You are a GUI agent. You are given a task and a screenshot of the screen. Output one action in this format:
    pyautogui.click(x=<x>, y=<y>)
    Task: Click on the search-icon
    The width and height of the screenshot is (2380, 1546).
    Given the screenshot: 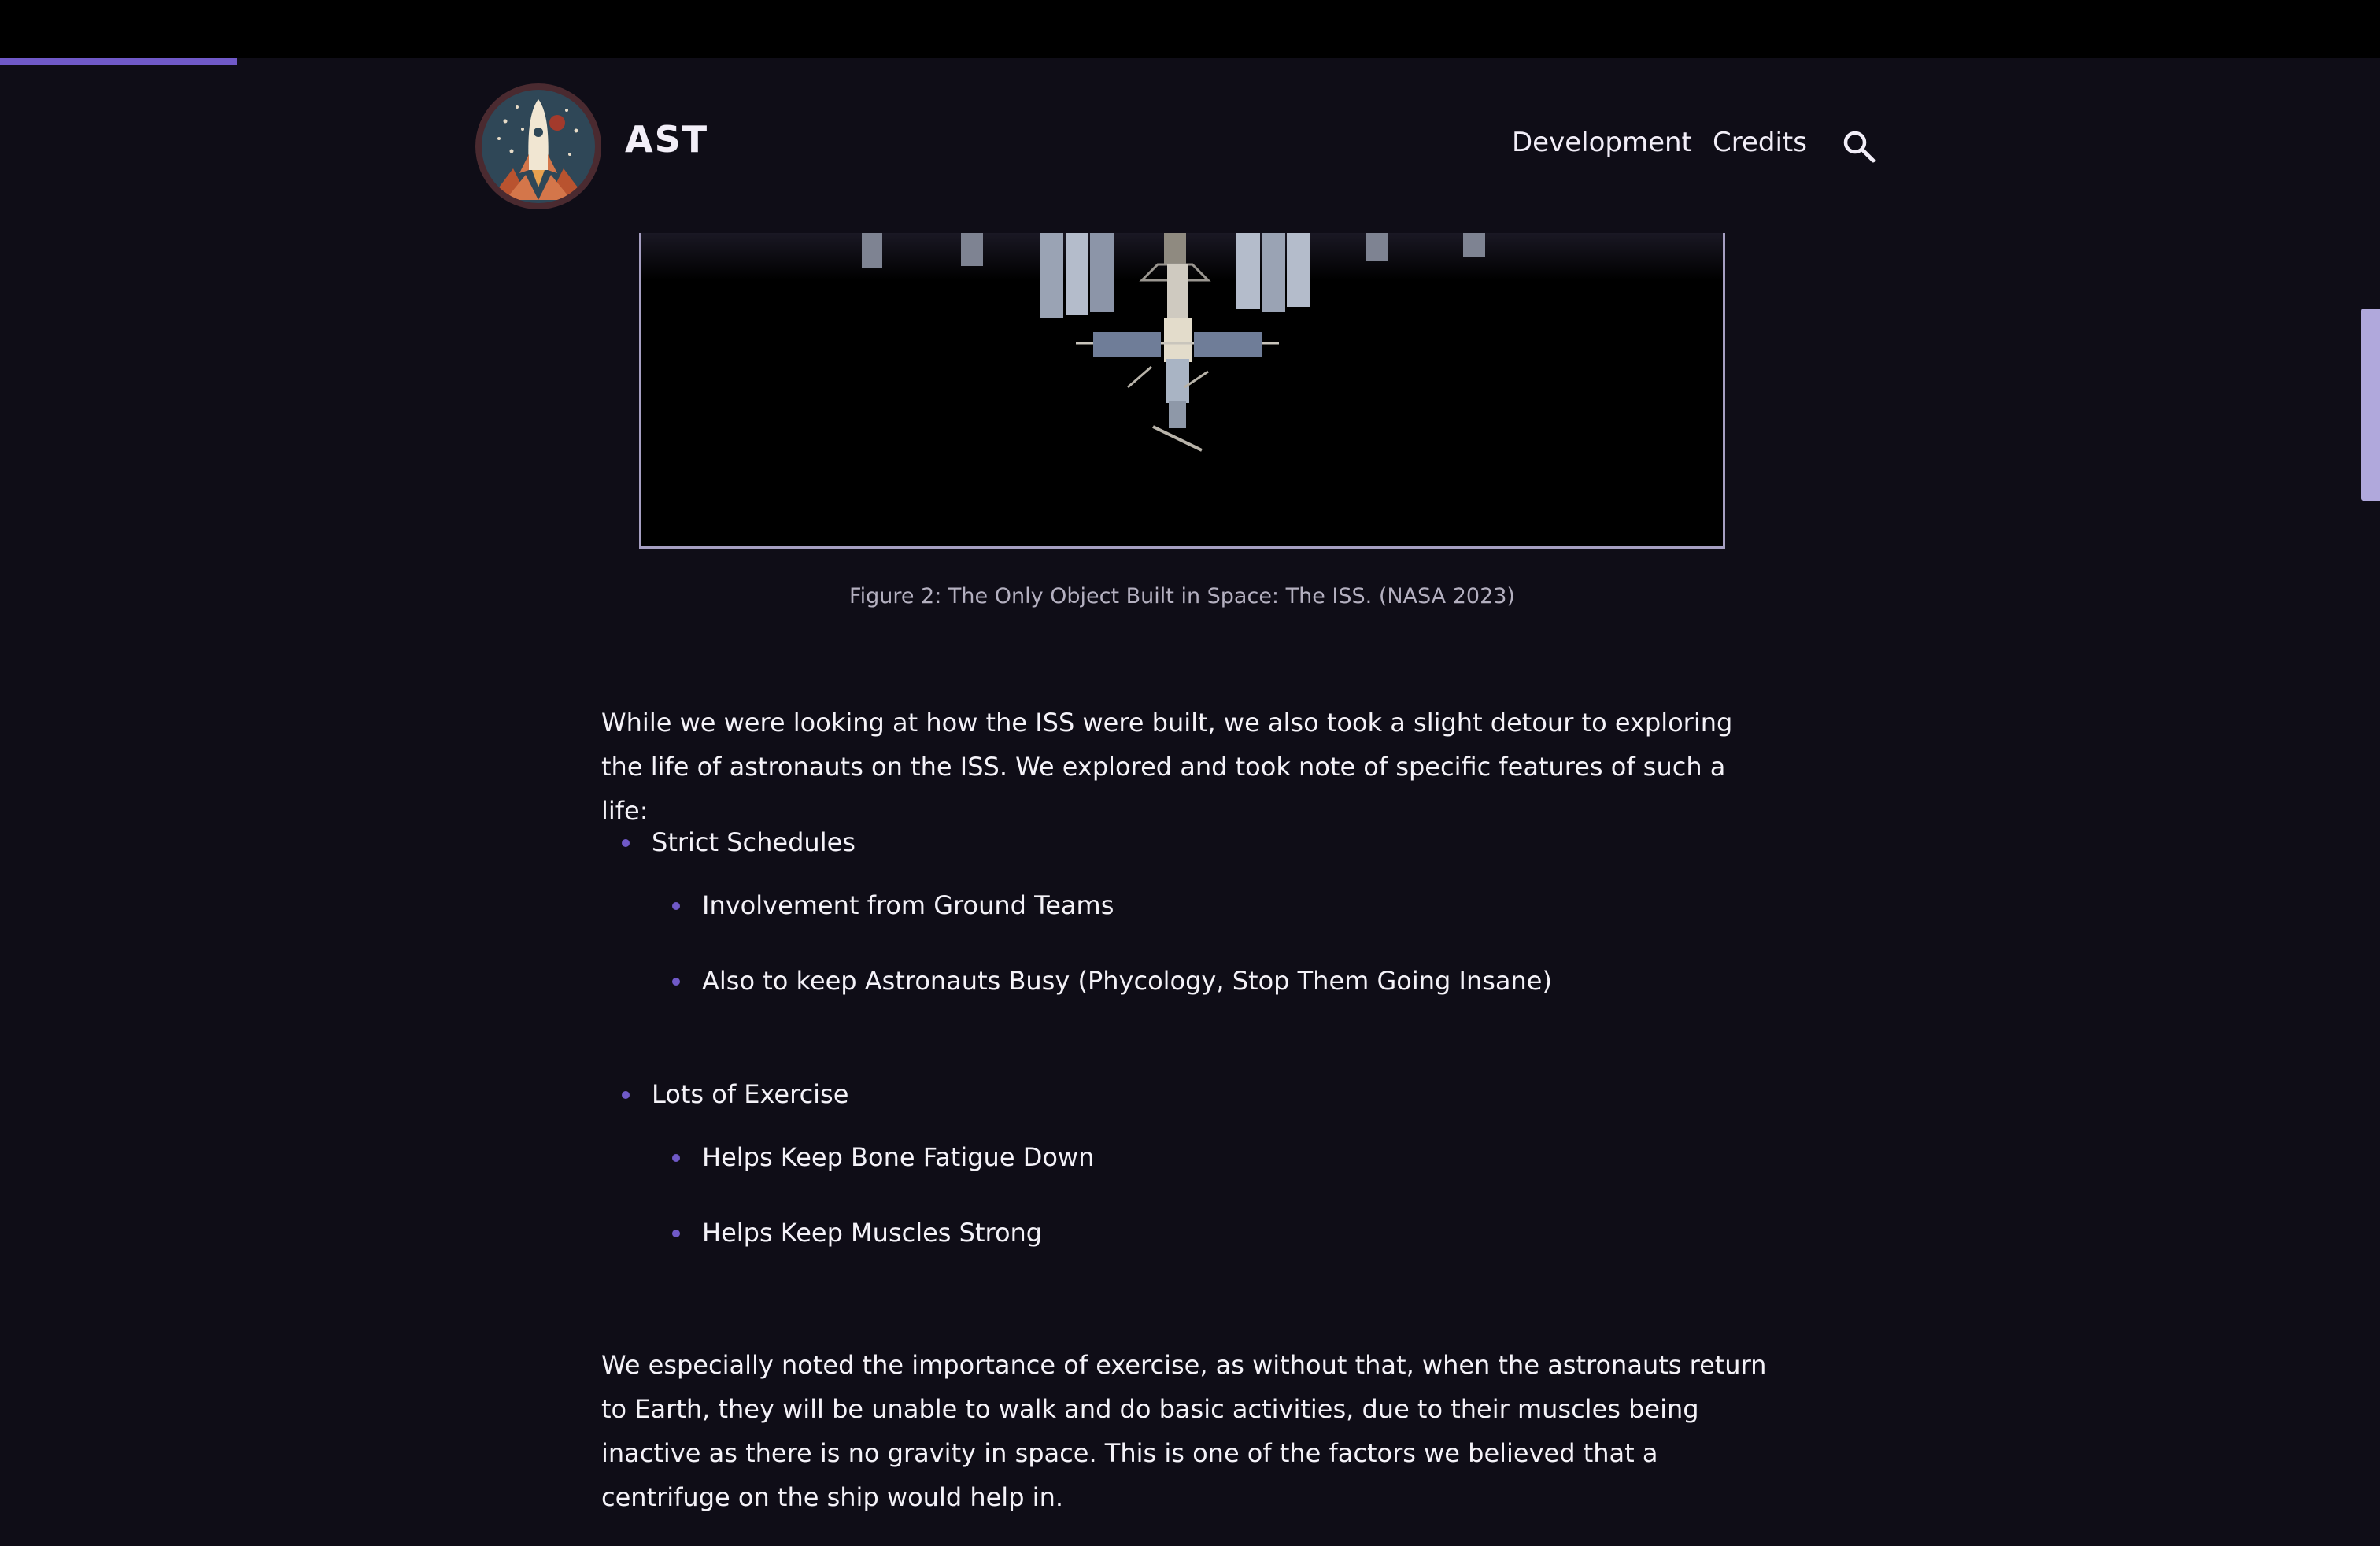 What is the action you would take?
    pyautogui.click(x=1859, y=147)
    